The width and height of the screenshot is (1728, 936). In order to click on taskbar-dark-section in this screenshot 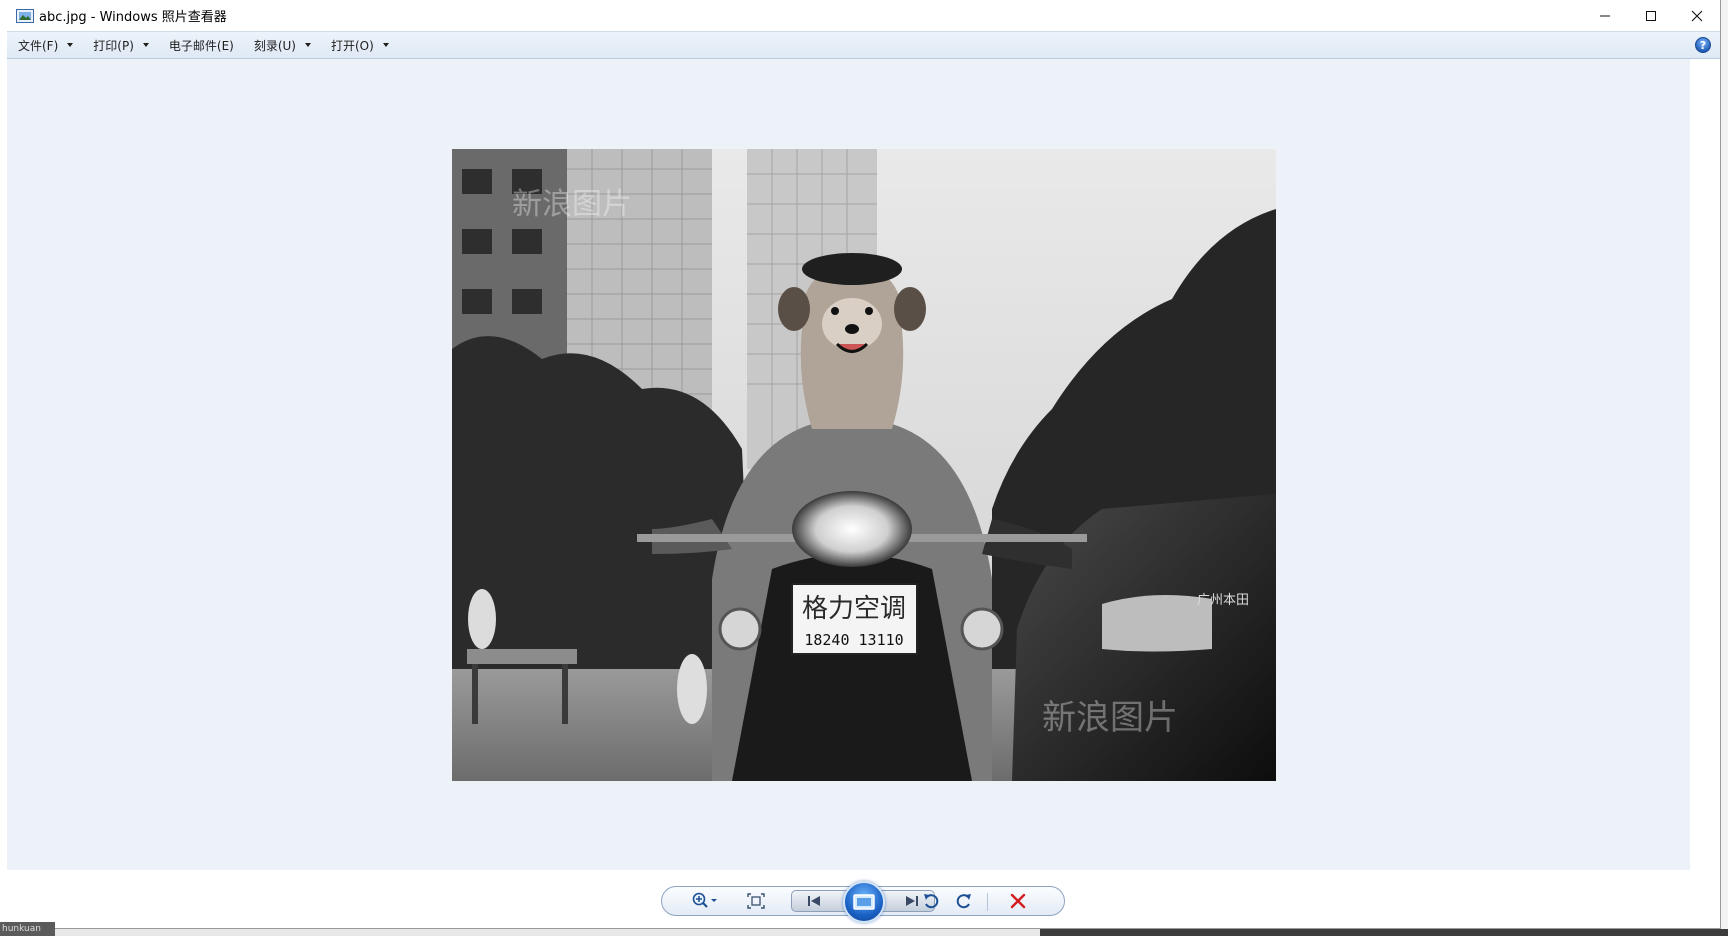, I will do `click(1384, 932)`.